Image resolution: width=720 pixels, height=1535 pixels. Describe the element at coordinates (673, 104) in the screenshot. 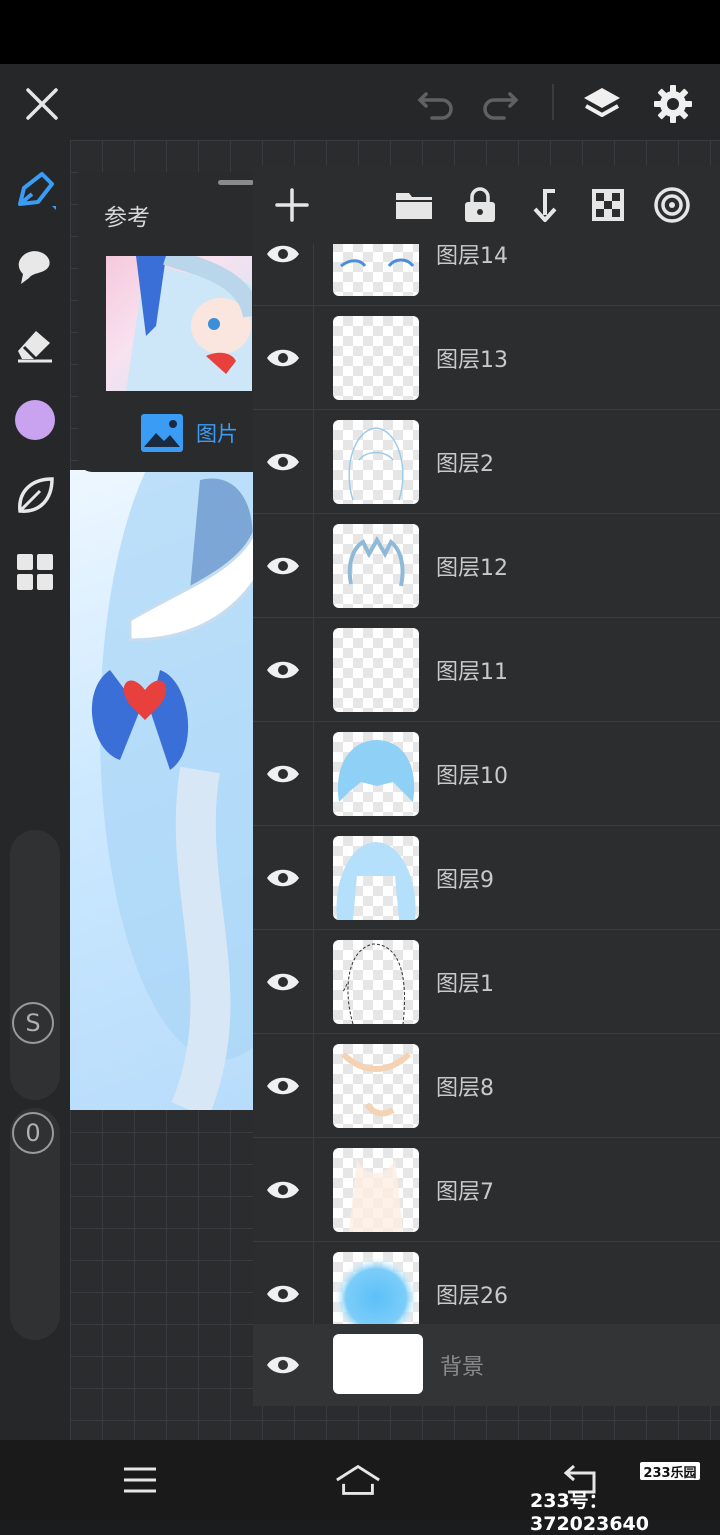

I see `gear-icon` at that location.